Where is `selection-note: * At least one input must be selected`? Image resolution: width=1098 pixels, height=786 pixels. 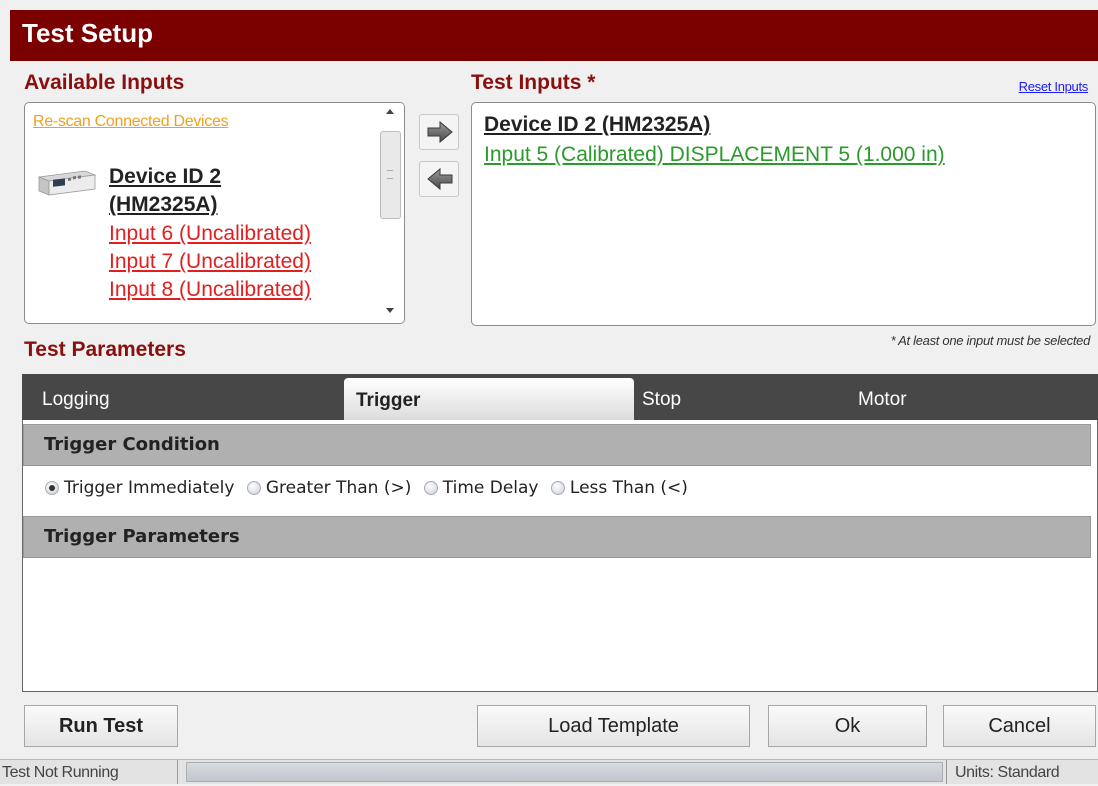 selection-note: * At least one input must be selected is located at coordinates (990, 340).